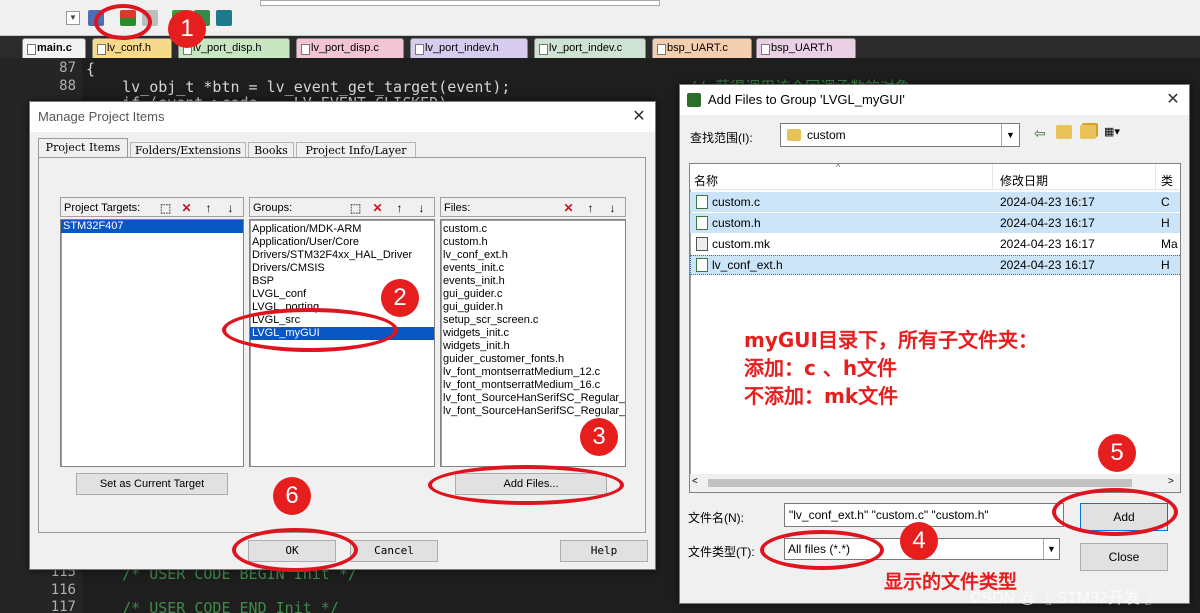  Describe the element at coordinates (526, 485) in the screenshot. I see `annotation-ring-add-files` at that location.